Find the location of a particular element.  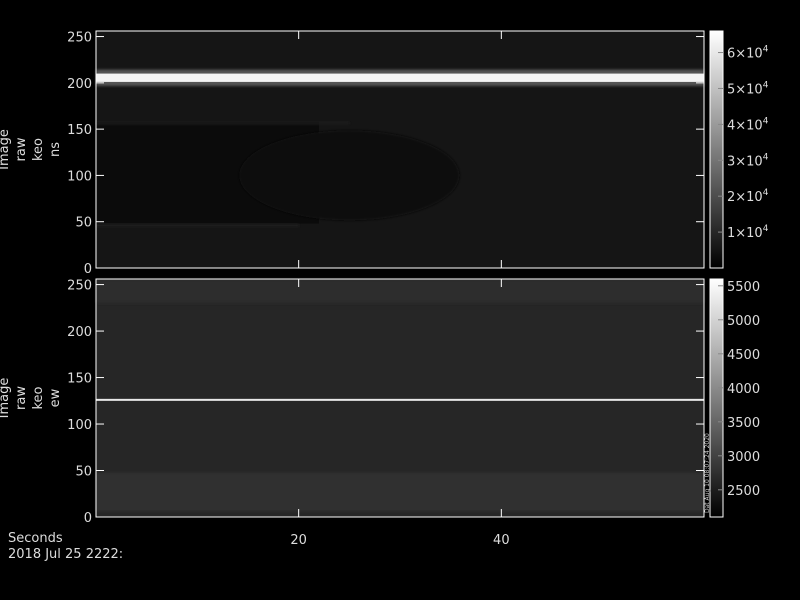

panel2-ytick-label-0: 0 is located at coordinates (88, 518).